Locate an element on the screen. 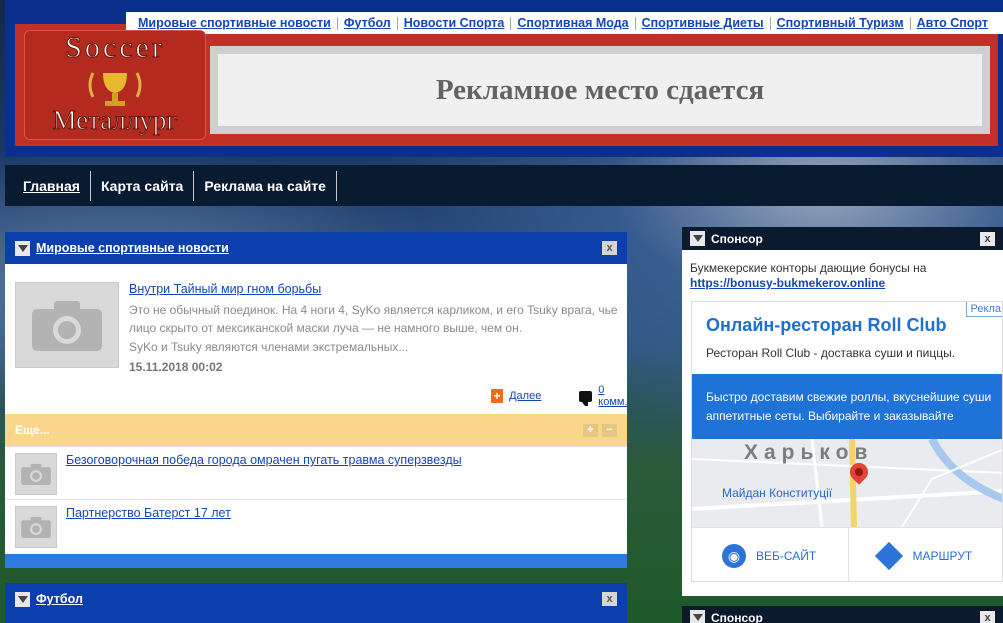  expand-button: + is located at coordinates (590, 430).